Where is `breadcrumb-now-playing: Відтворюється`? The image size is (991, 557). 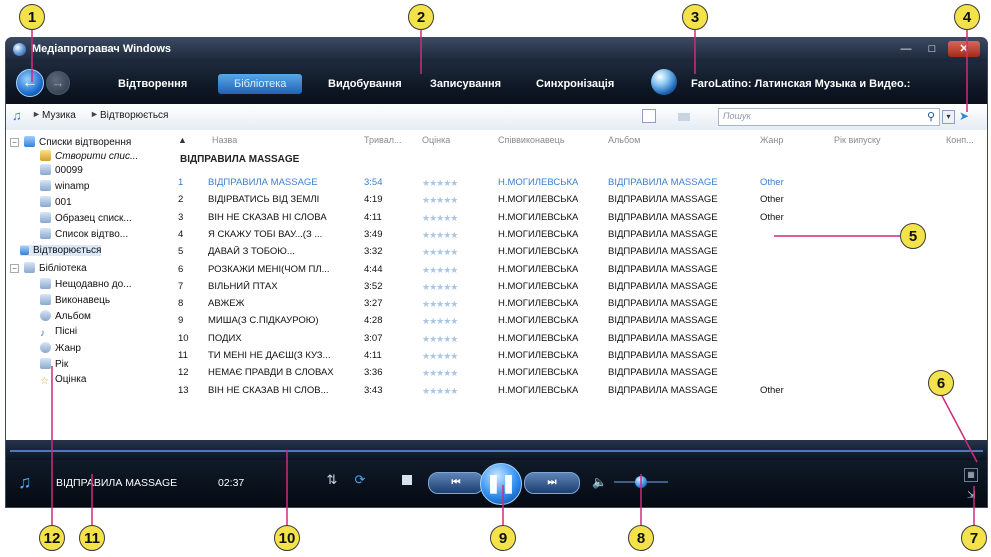 breadcrumb-now-playing: Відтворюється is located at coordinates (134, 115).